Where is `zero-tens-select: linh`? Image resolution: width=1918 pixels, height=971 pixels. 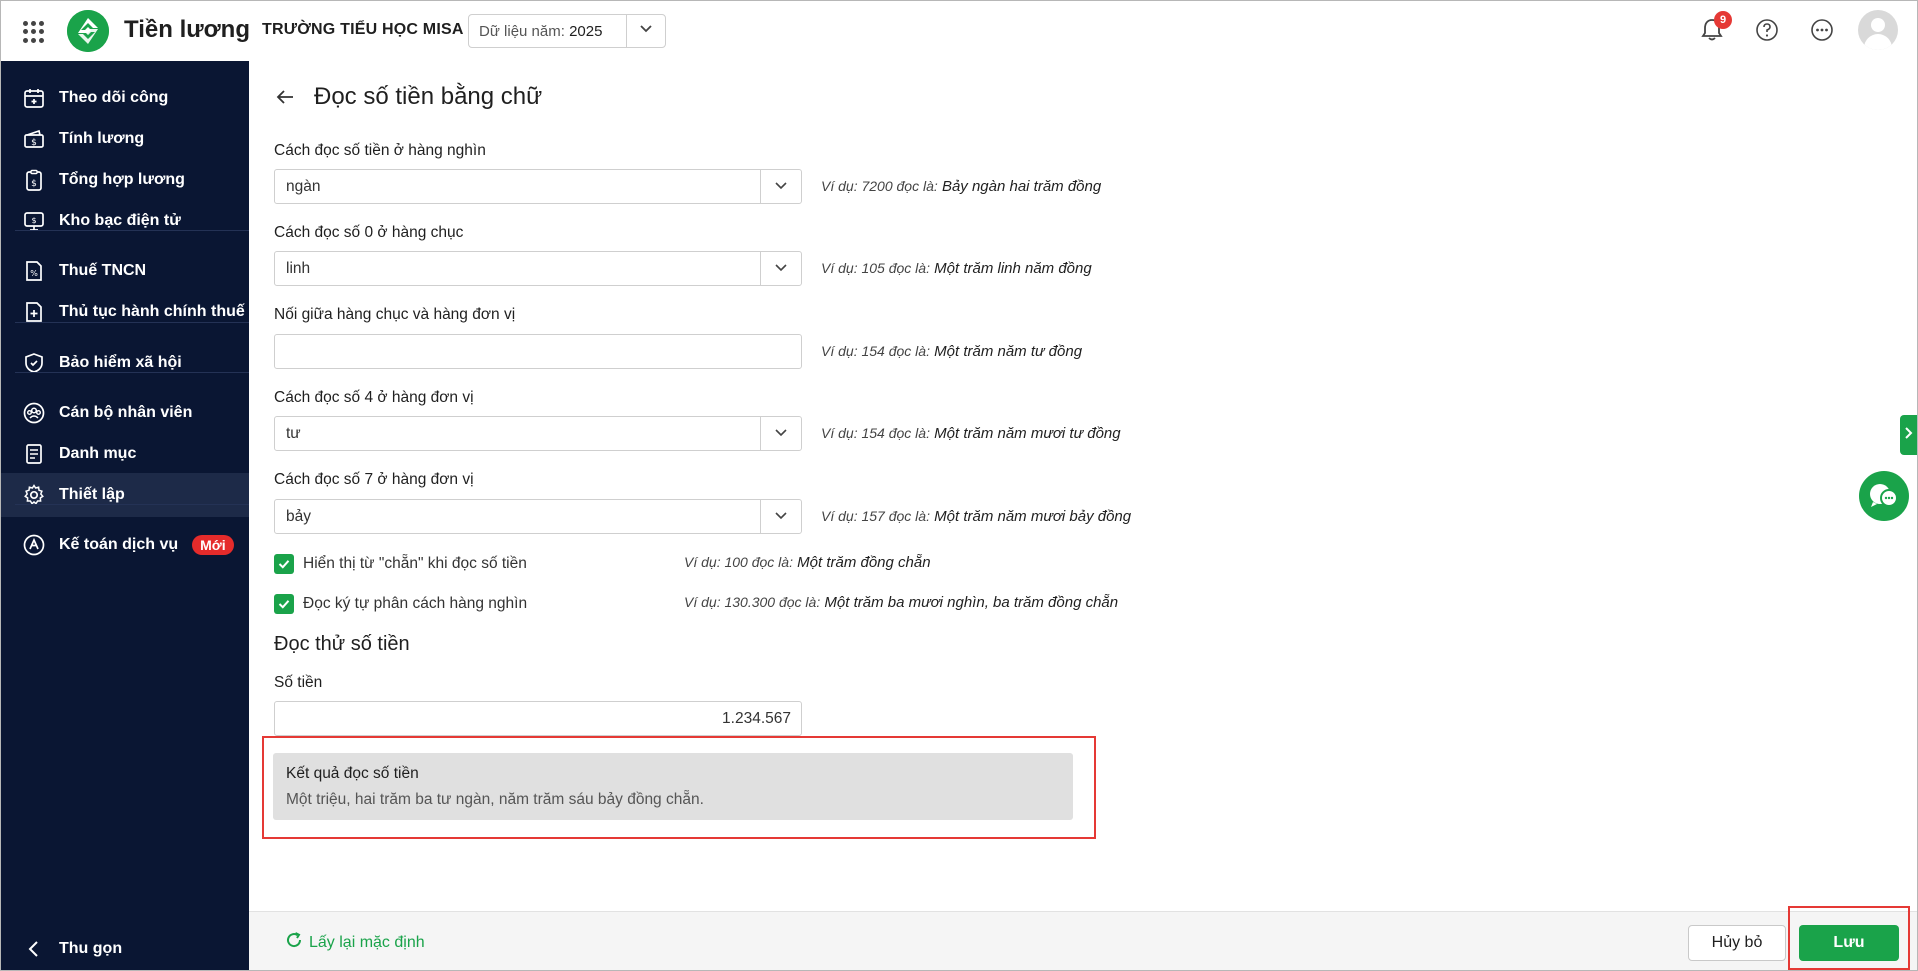 zero-tens-select: linh is located at coordinates (538, 268).